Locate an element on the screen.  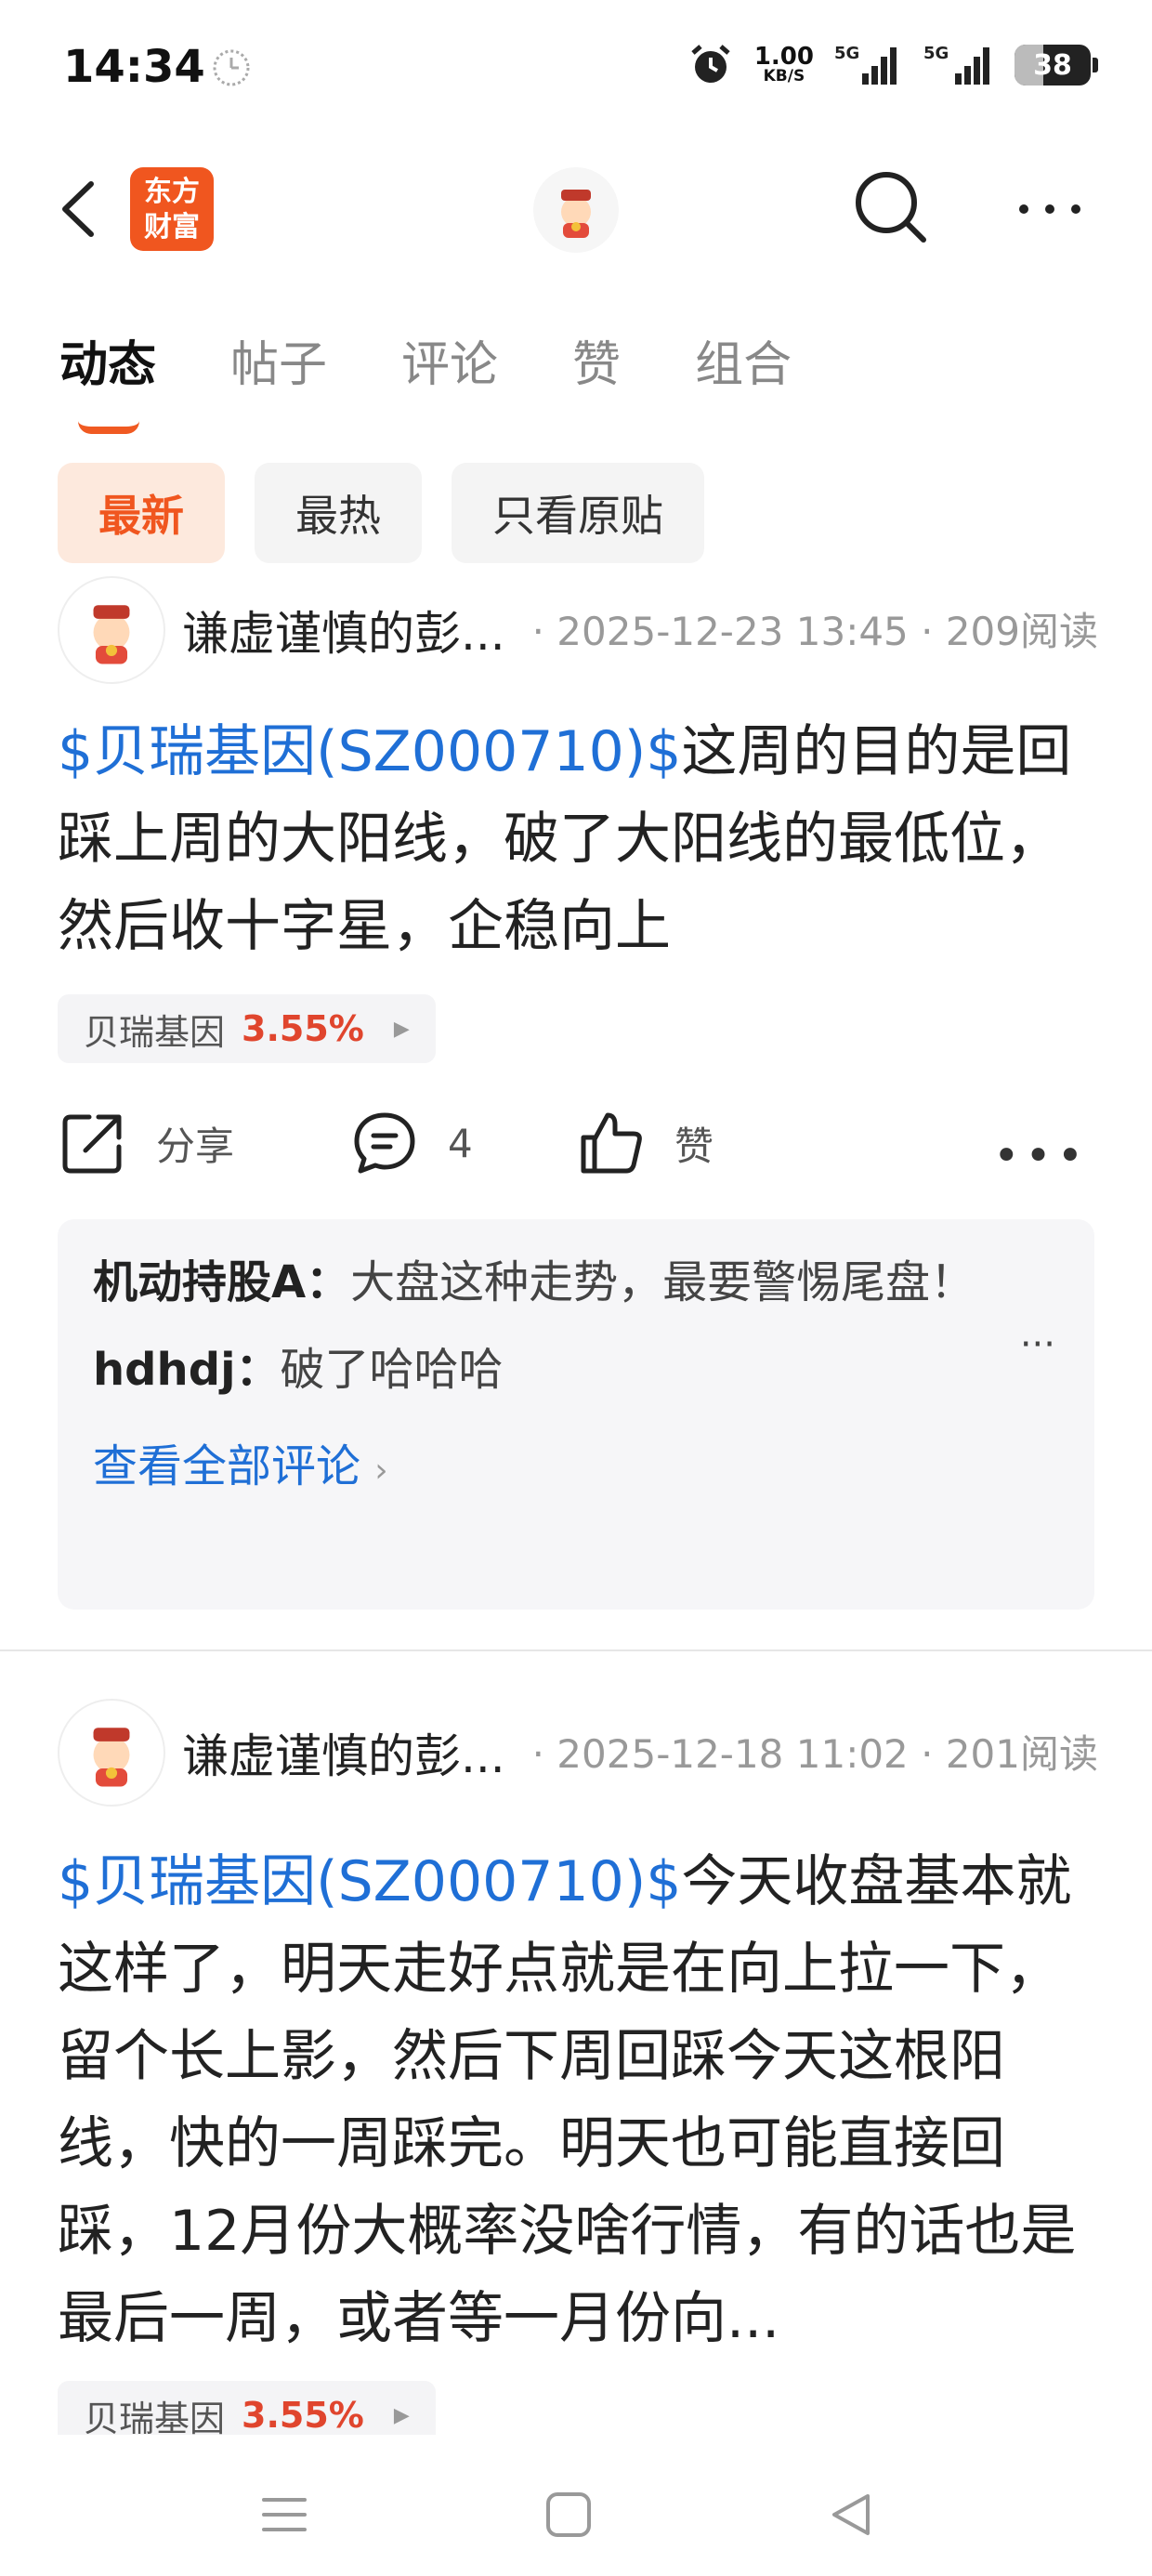
share-button: 分享 is located at coordinates (146, 1143).